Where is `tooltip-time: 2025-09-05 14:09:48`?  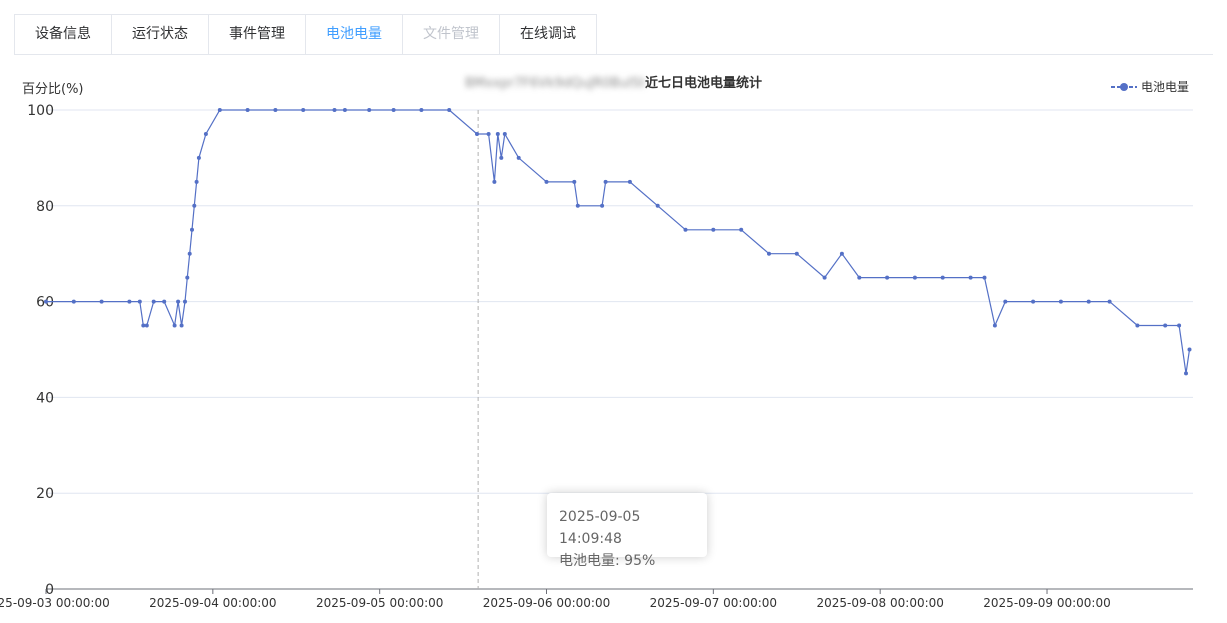 tooltip-time: 2025-09-05 14:09:48 is located at coordinates (600, 528).